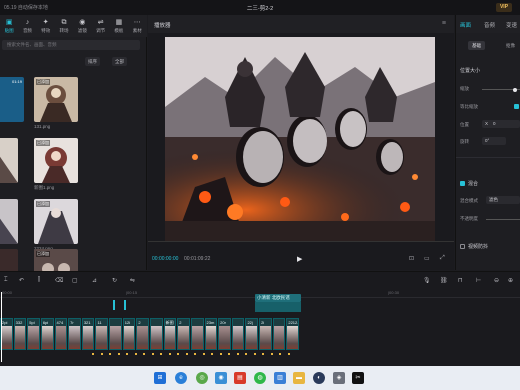  Describe the element at coordinates (27, 26) in the screenshot. I see `tool-audio: ♪ 音频` at that location.